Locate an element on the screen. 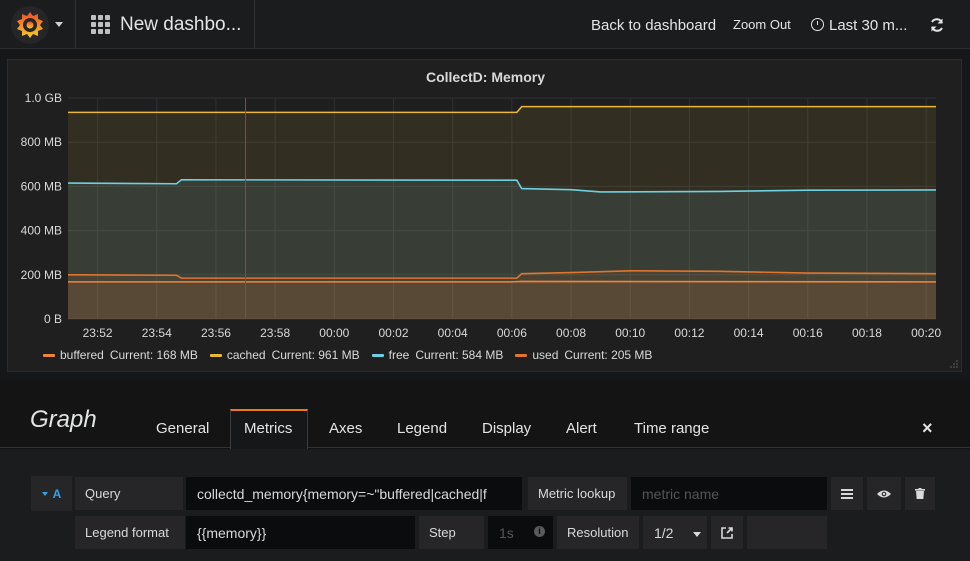  eye-icon is located at coordinates (884, 493).